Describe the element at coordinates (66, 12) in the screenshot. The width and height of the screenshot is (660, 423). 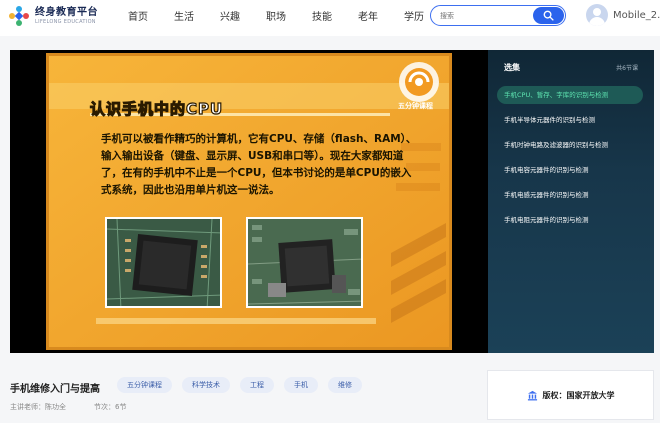
I see `logo-title: 终身教育平台` at that location.